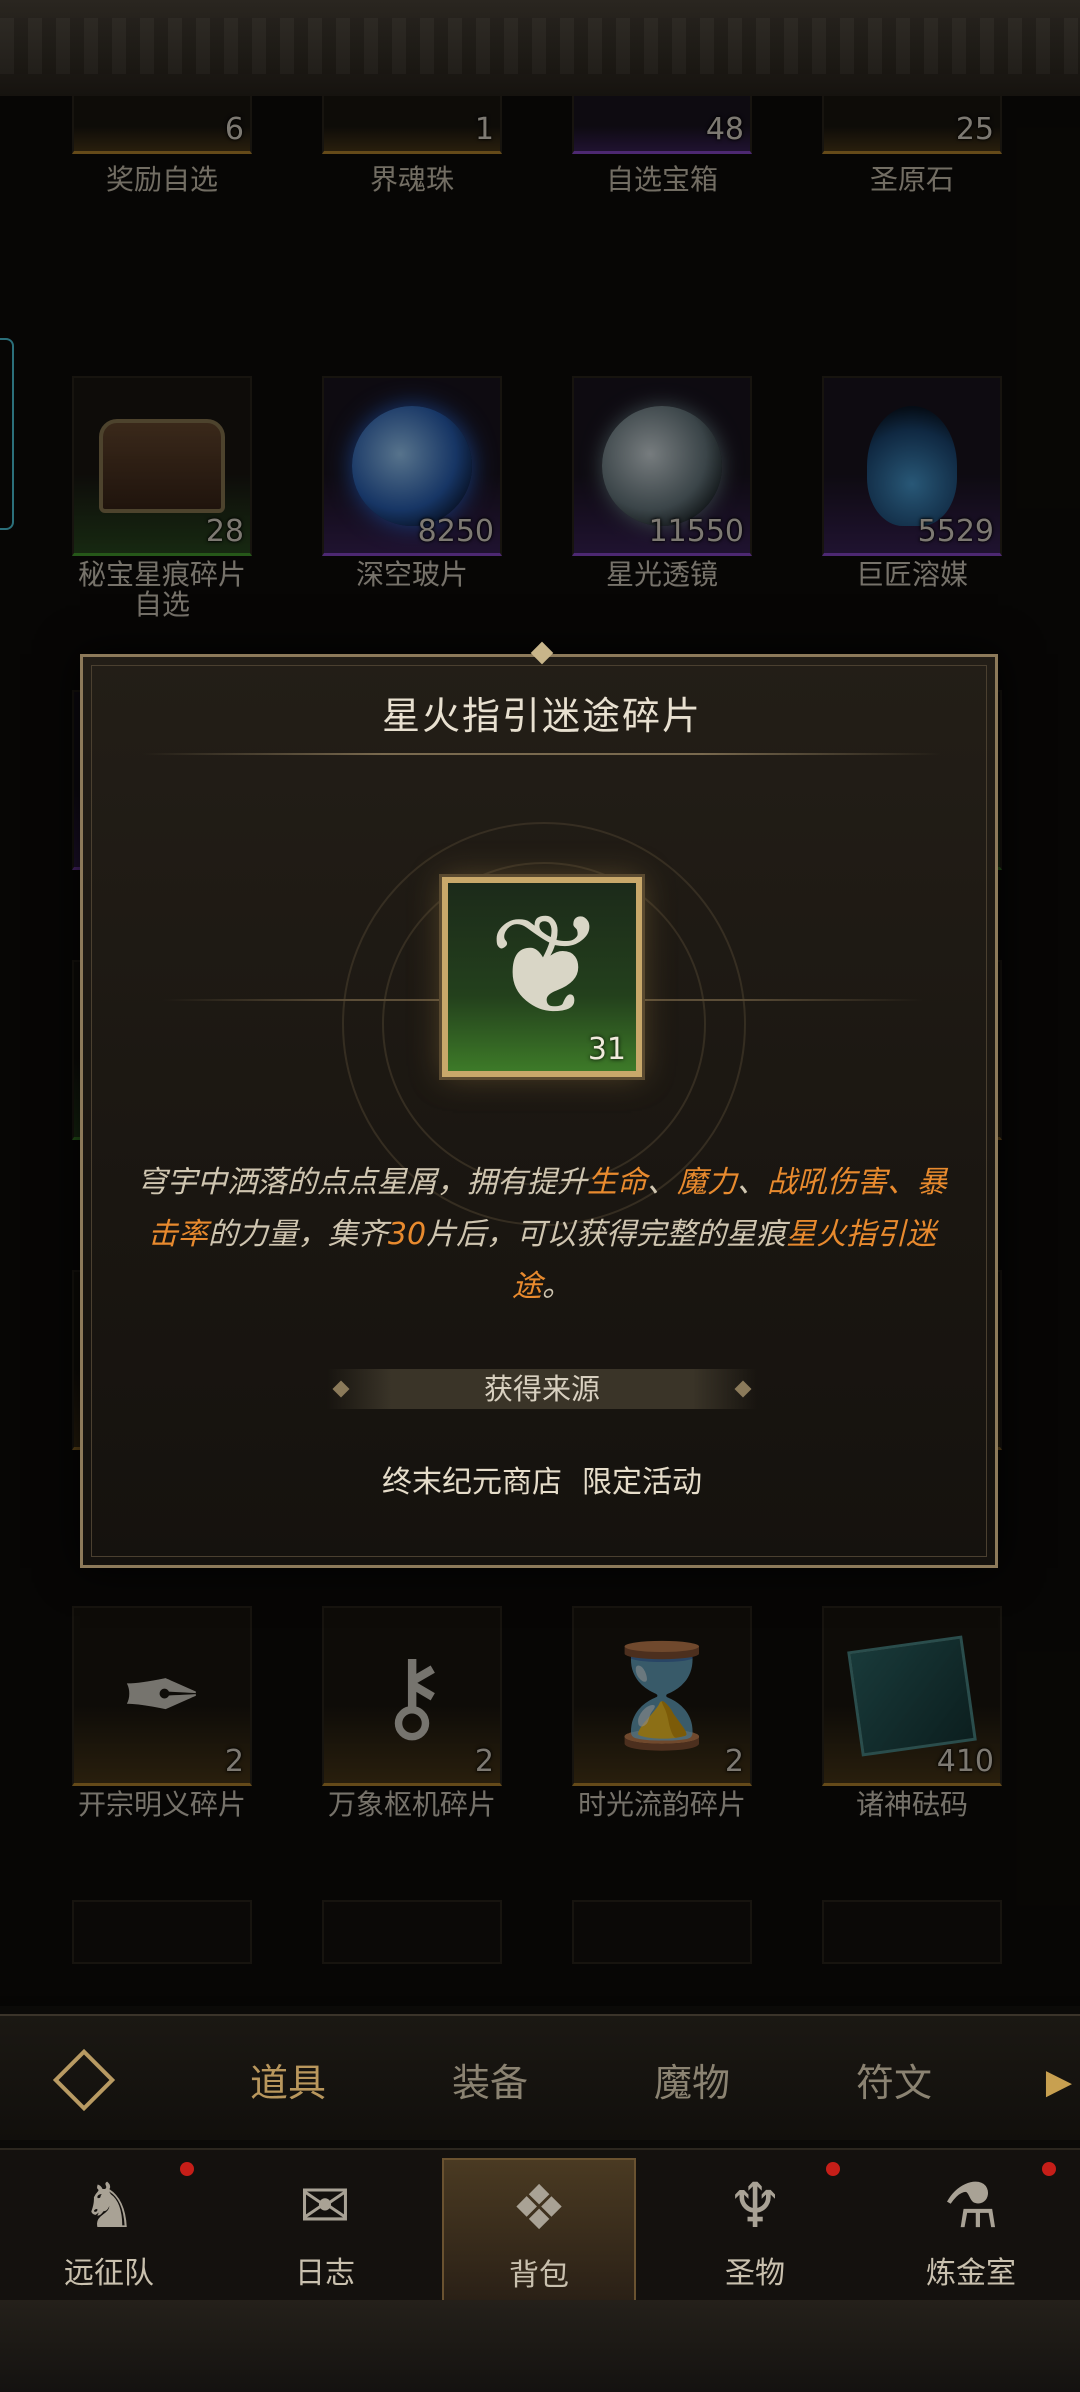 The height and width of the screenshot is (2392, 1080). What do you see at coordinates (407, 1234) in the screenshot?
I see `desc-highlight: 30` at bounding box center [407, 1234].